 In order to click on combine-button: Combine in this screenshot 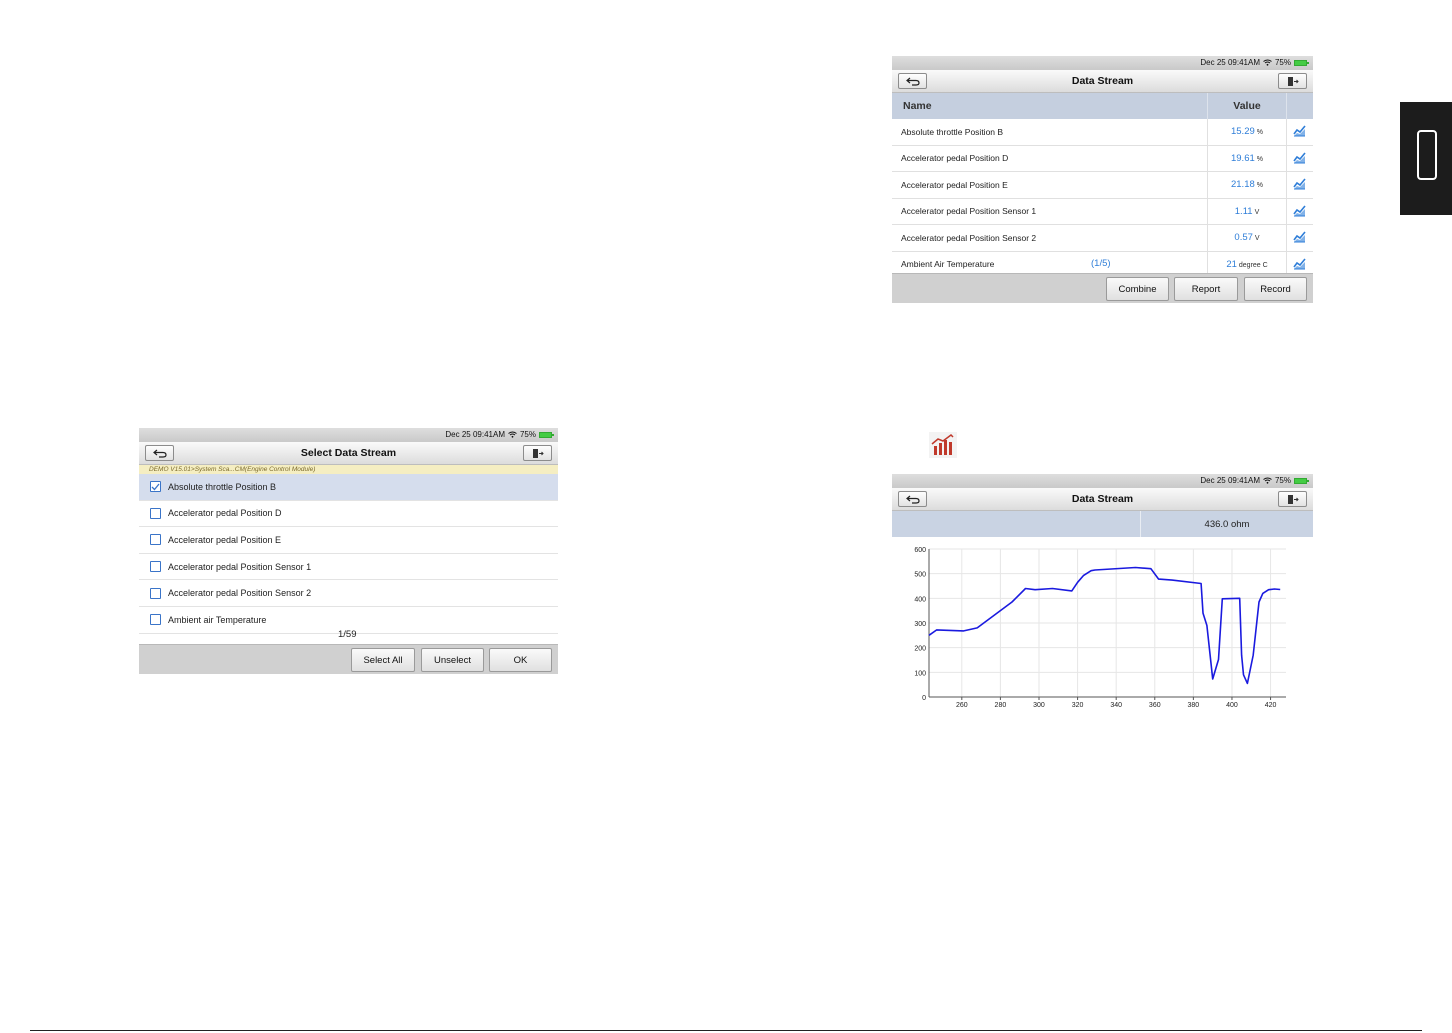, I will do `click(1137, 289)`.